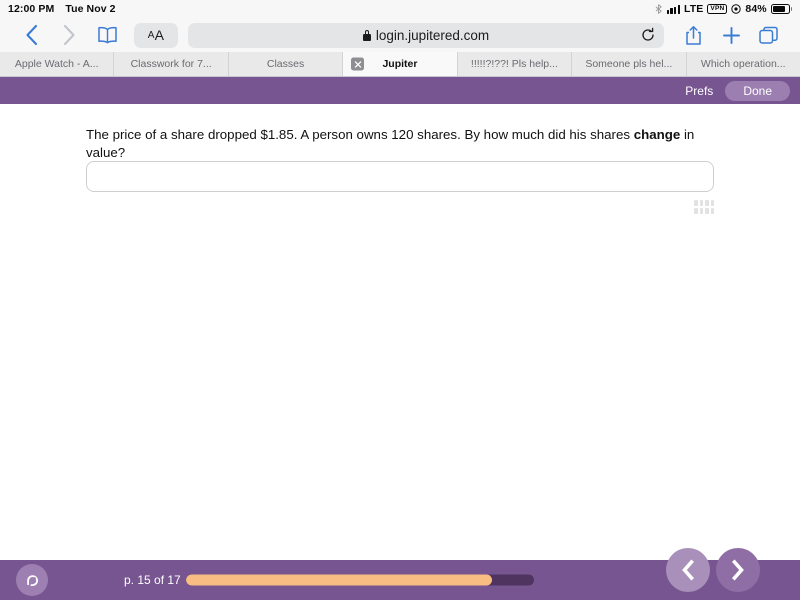  I want to click on bluetooth-icon, so click(658, 9).